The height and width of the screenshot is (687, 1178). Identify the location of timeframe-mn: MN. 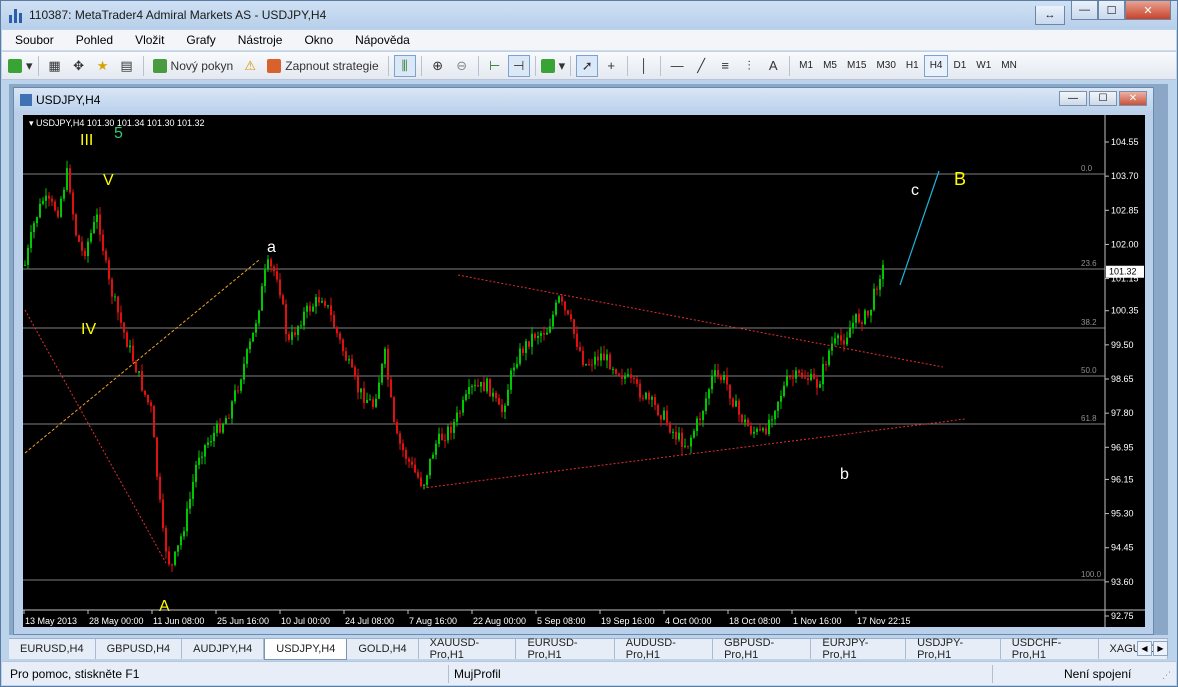
(1009, 66).